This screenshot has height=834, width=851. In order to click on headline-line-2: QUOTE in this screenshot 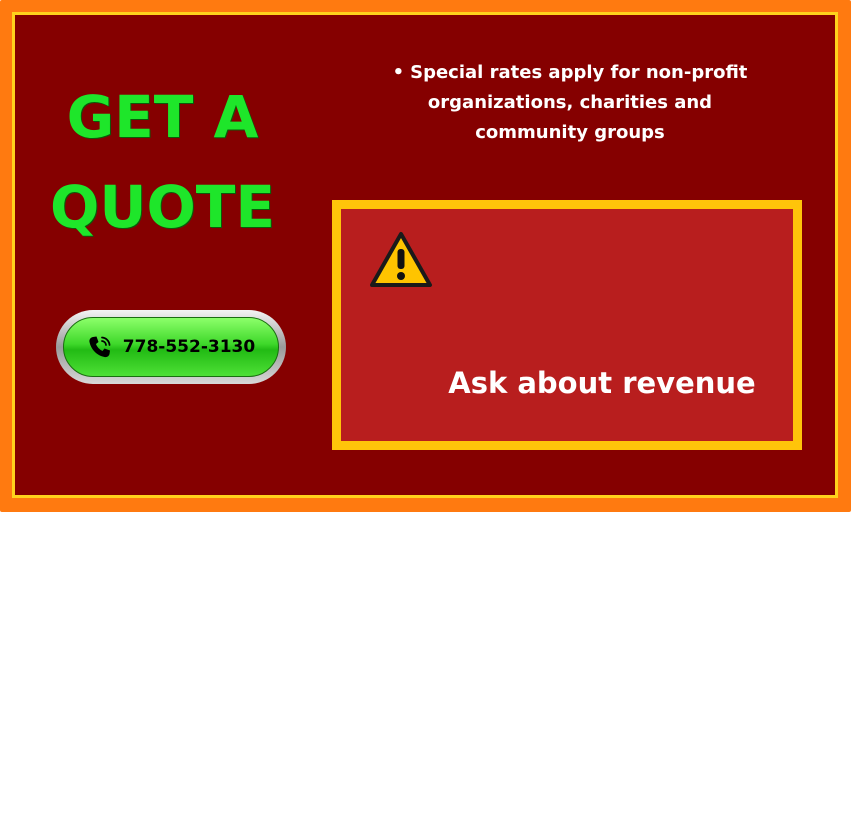, I will do `click(162, 207)`.